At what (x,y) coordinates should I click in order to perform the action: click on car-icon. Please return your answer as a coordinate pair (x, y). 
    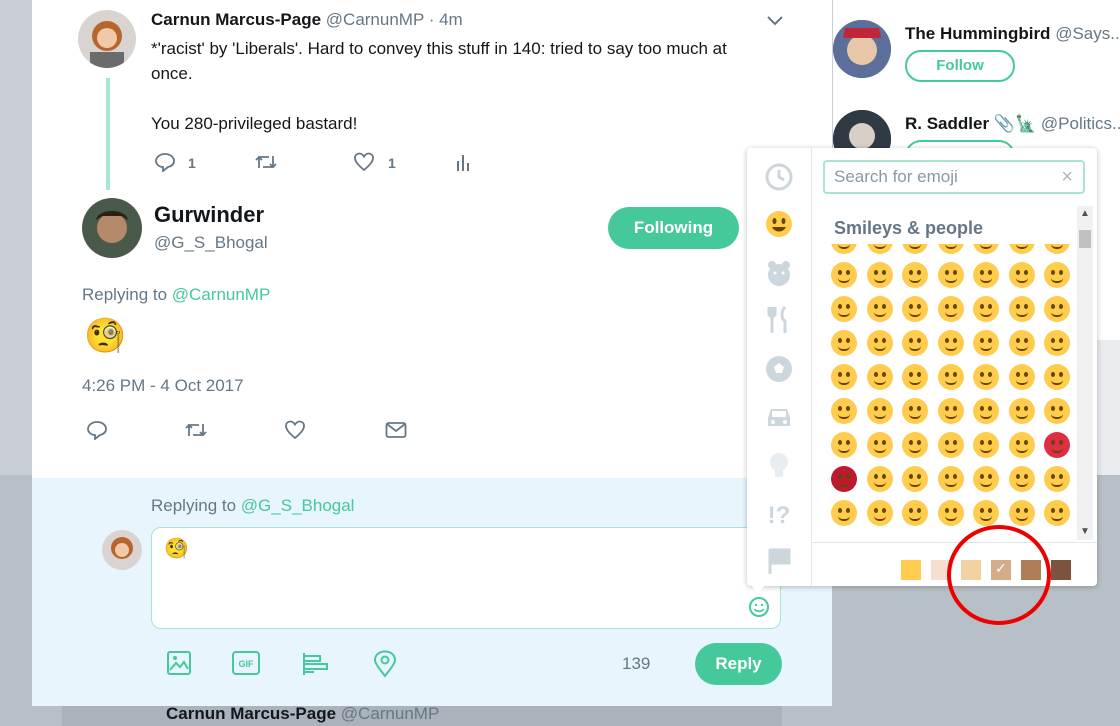
    Looking at the image, I should click on (779, 417).